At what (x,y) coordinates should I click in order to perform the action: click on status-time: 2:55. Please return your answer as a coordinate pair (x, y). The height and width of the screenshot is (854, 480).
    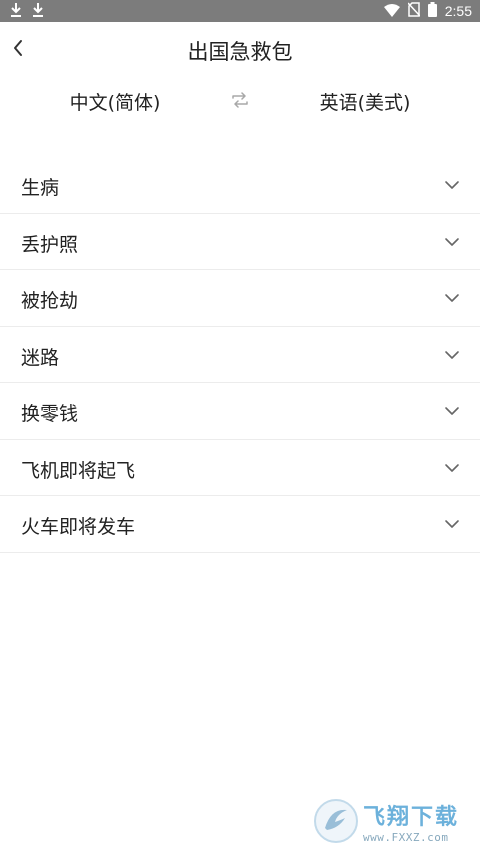
    Looking at the image, I should click on (458, 11).